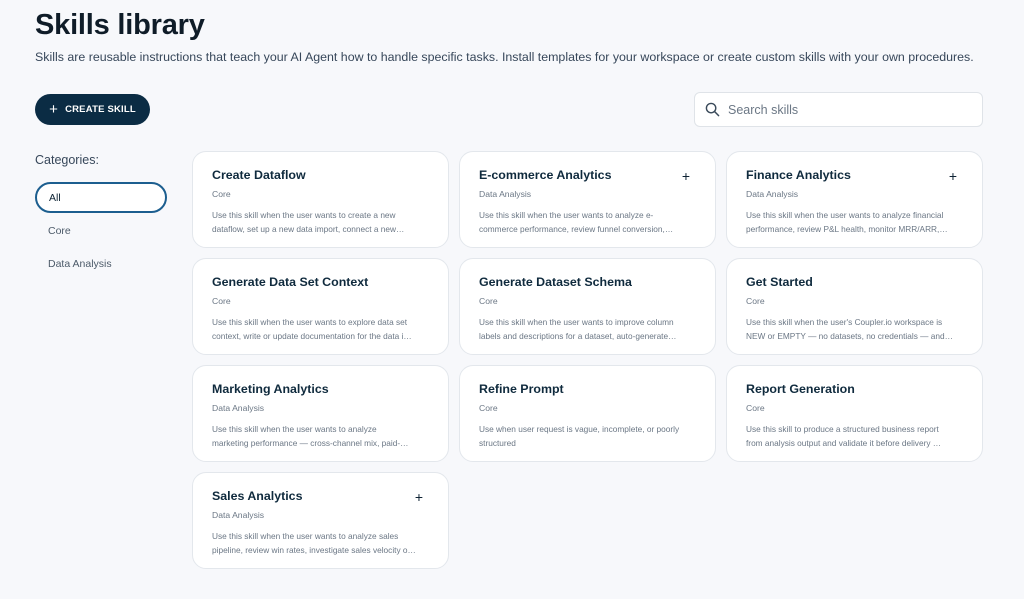  What do you see at coordinates (120, 25) in the screenshot?
I see `page-title: Skills library` at bounding box center [120, 25].